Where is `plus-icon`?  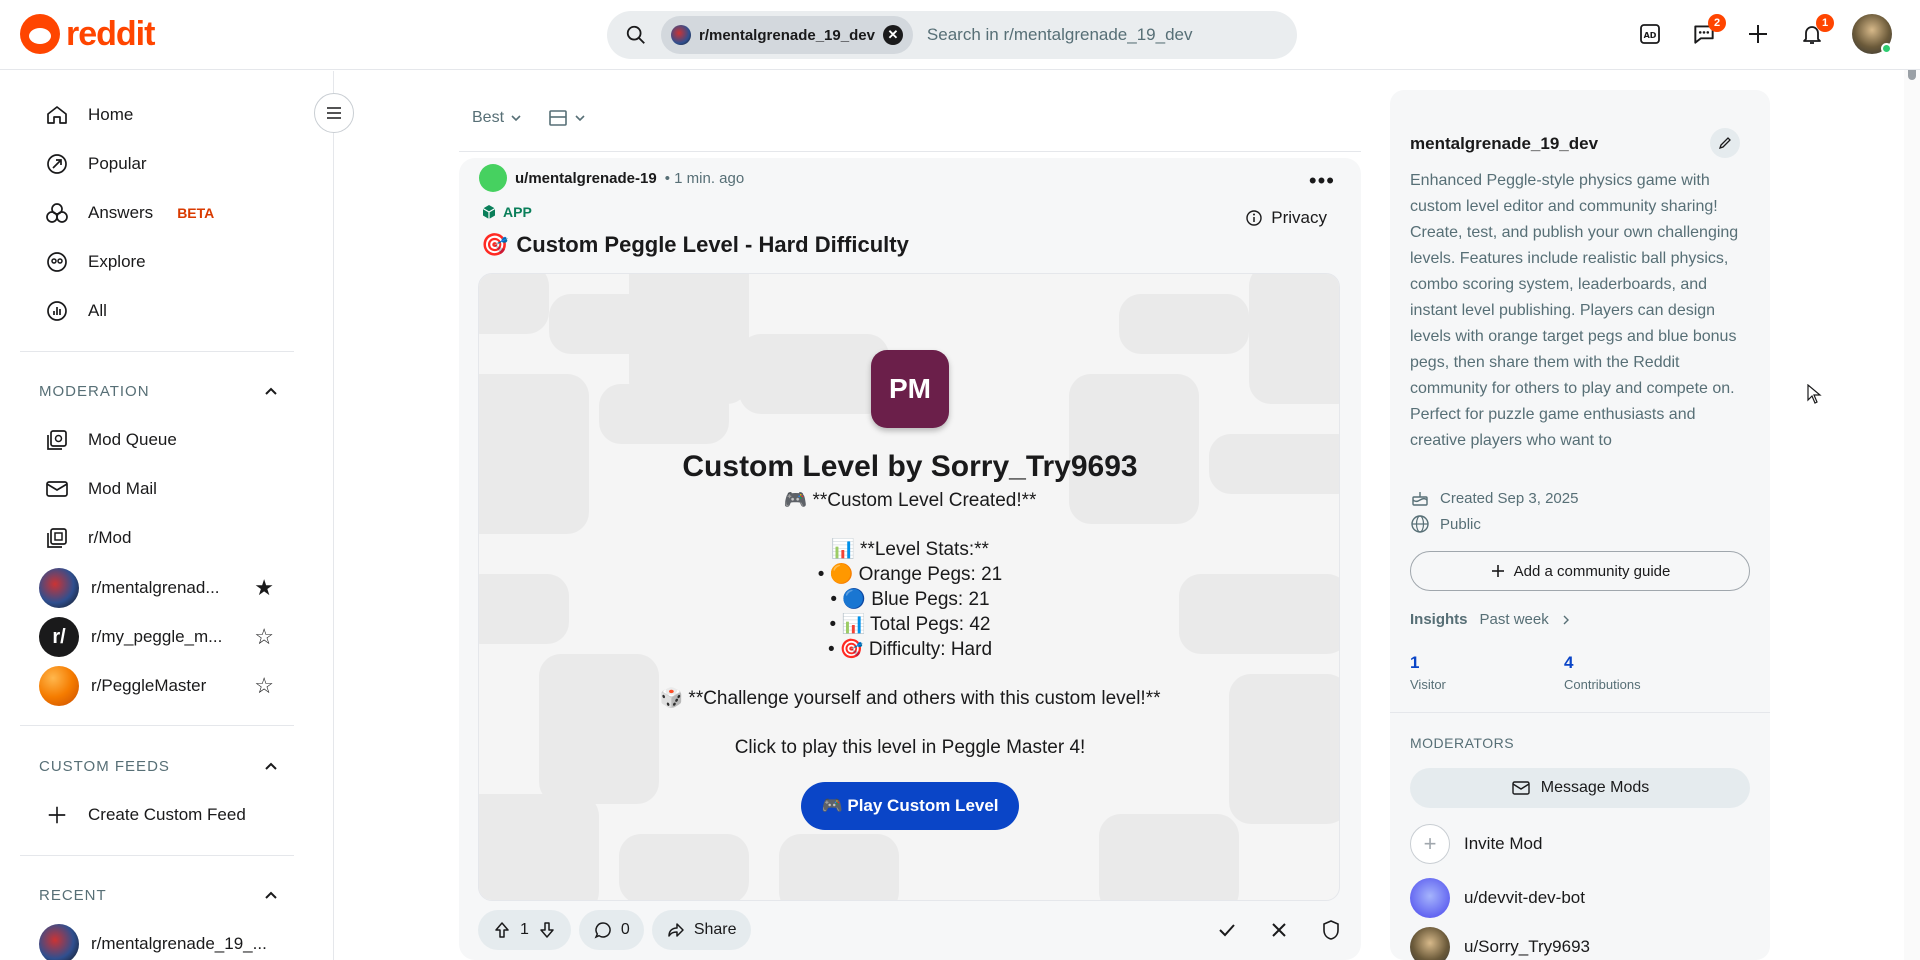
plus-icon is located at coordinates (57, 815).